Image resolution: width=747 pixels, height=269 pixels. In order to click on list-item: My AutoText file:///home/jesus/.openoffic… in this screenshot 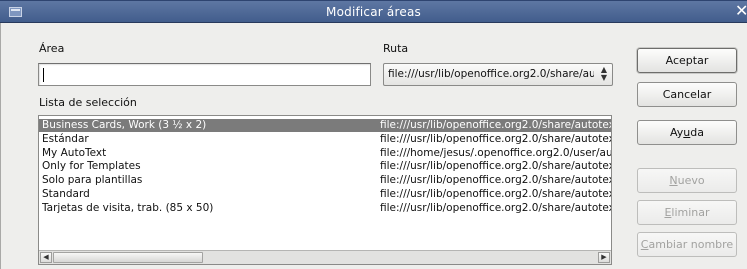, I will do `click(325, 153)`.